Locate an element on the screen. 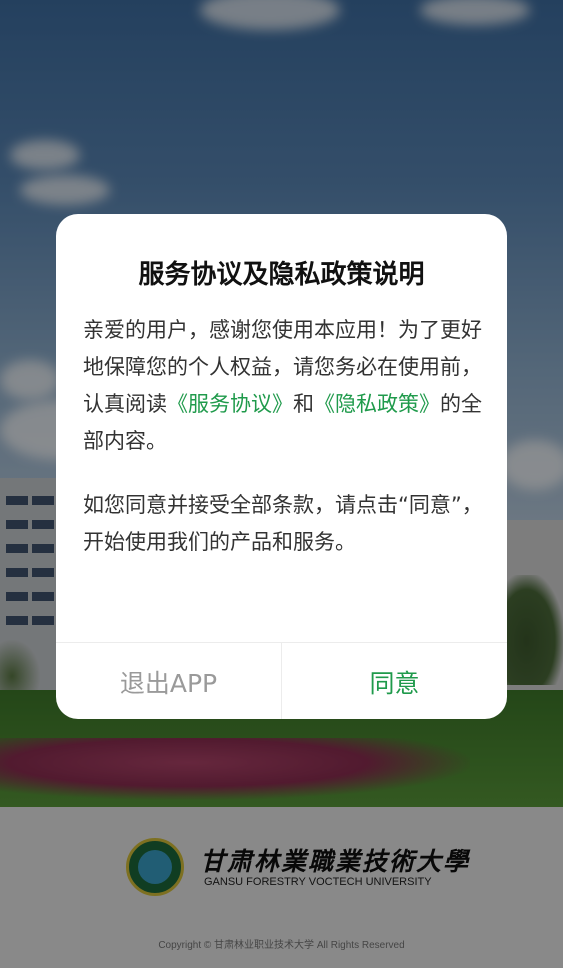 This screenshot has height=968, width=563. dialog-actions: 退出APP 同意 is located at coordinates (281, 680).